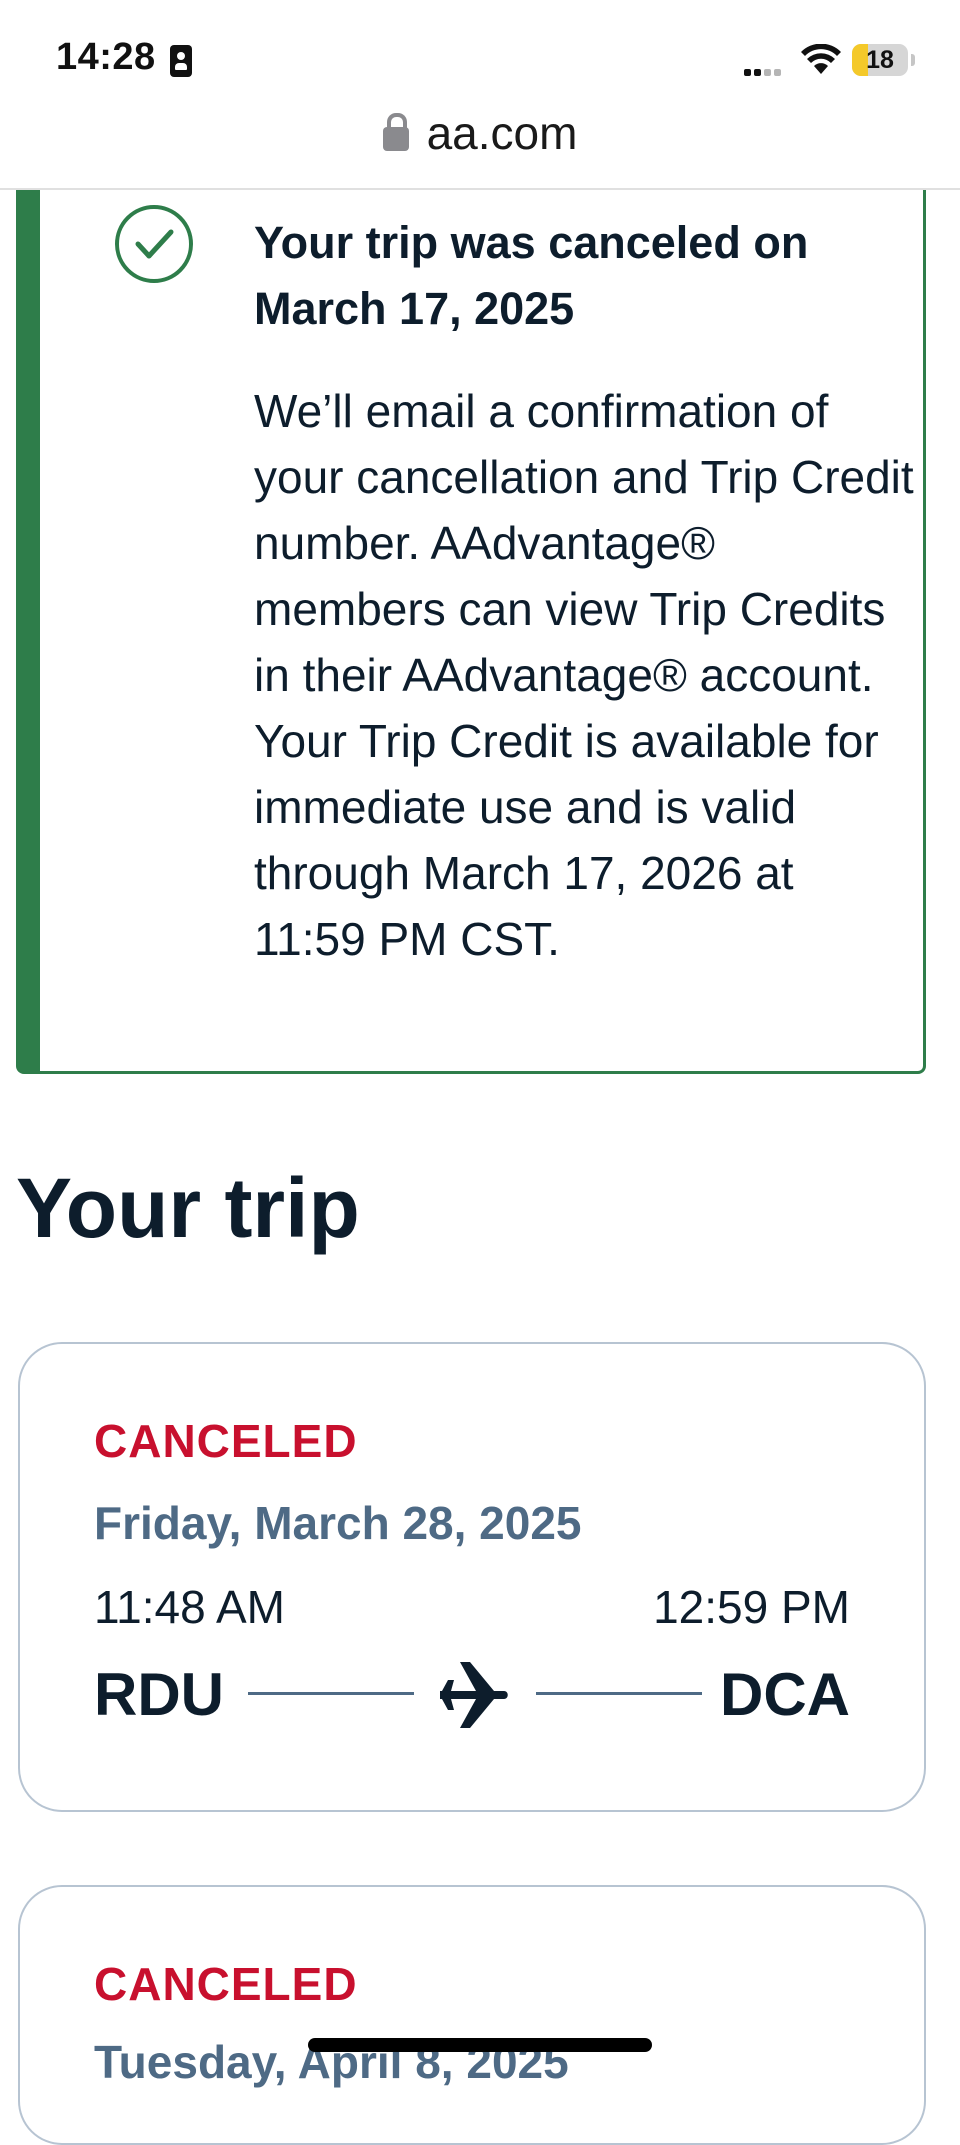 This screenshot has height=2145, width=960. Describe the element at coordinates (472, 2015) in the screenshot. I see `trip-card: CANCELED Tuesday, April 8, 2025` at that location.